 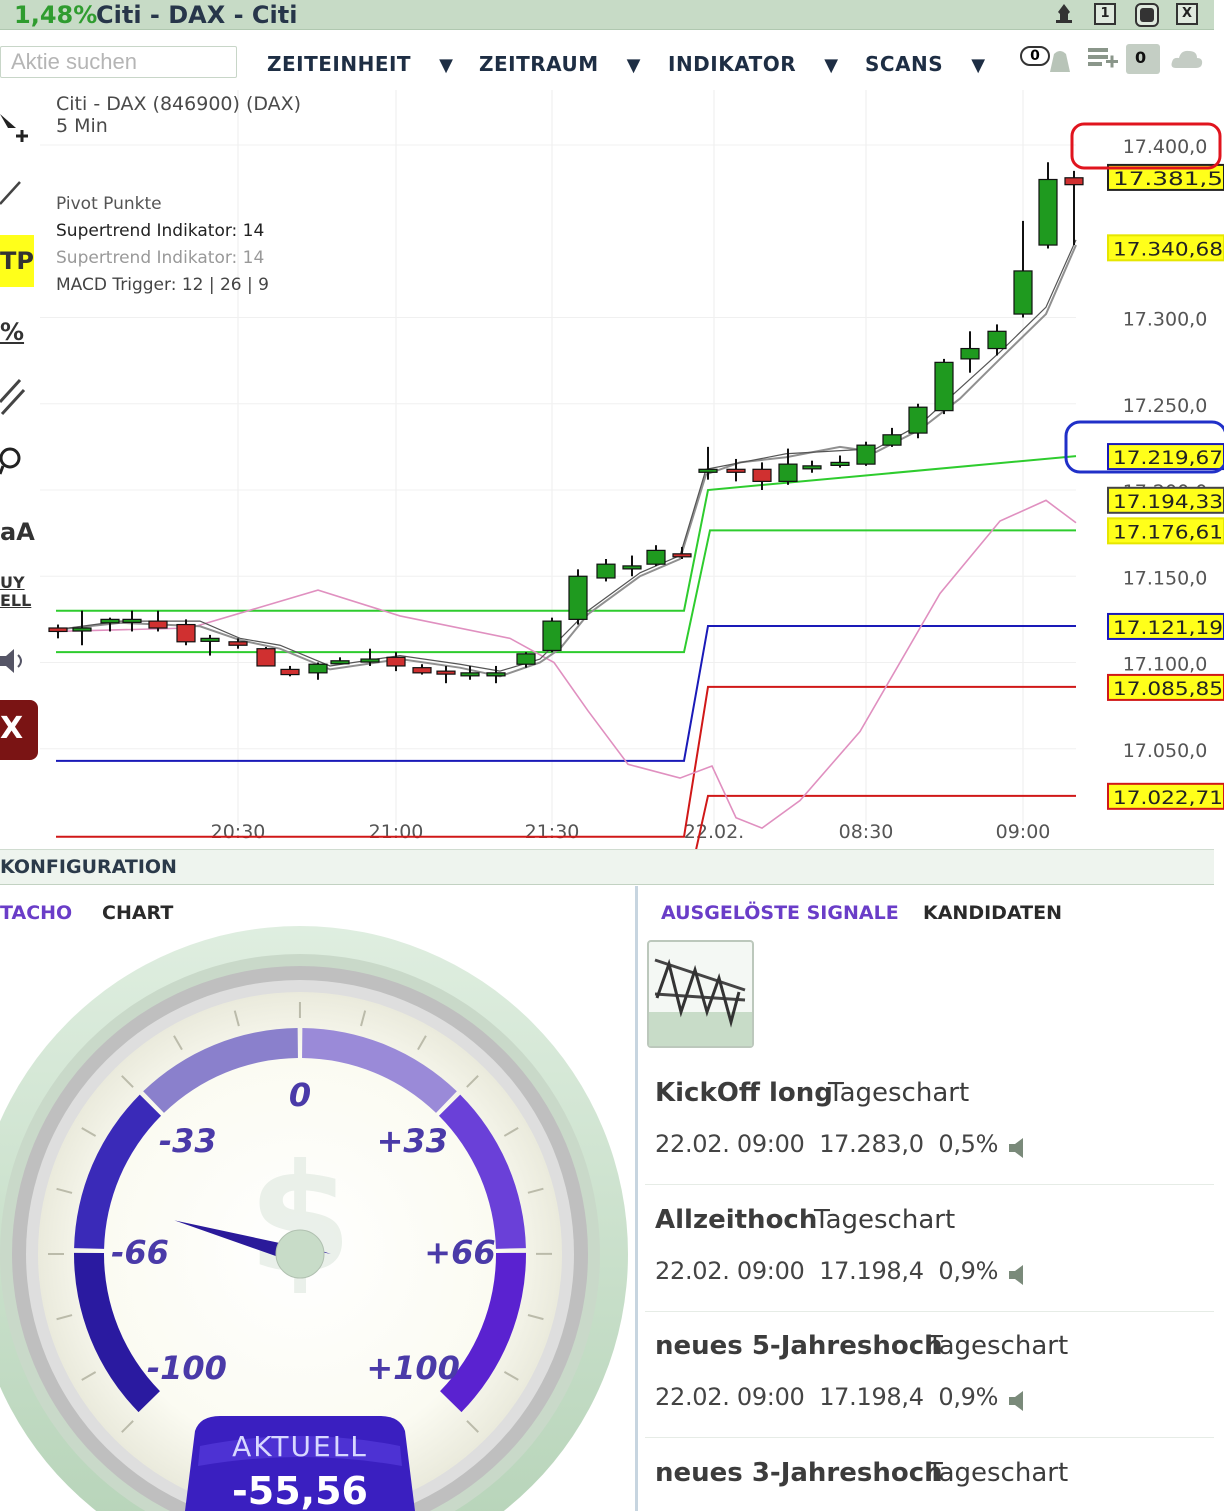 What do you see at coordinates (560, 64) in the screenshot?
I see `menu-zeitraum: ZEITRAUM ▼` at bounding box center [560, 64].